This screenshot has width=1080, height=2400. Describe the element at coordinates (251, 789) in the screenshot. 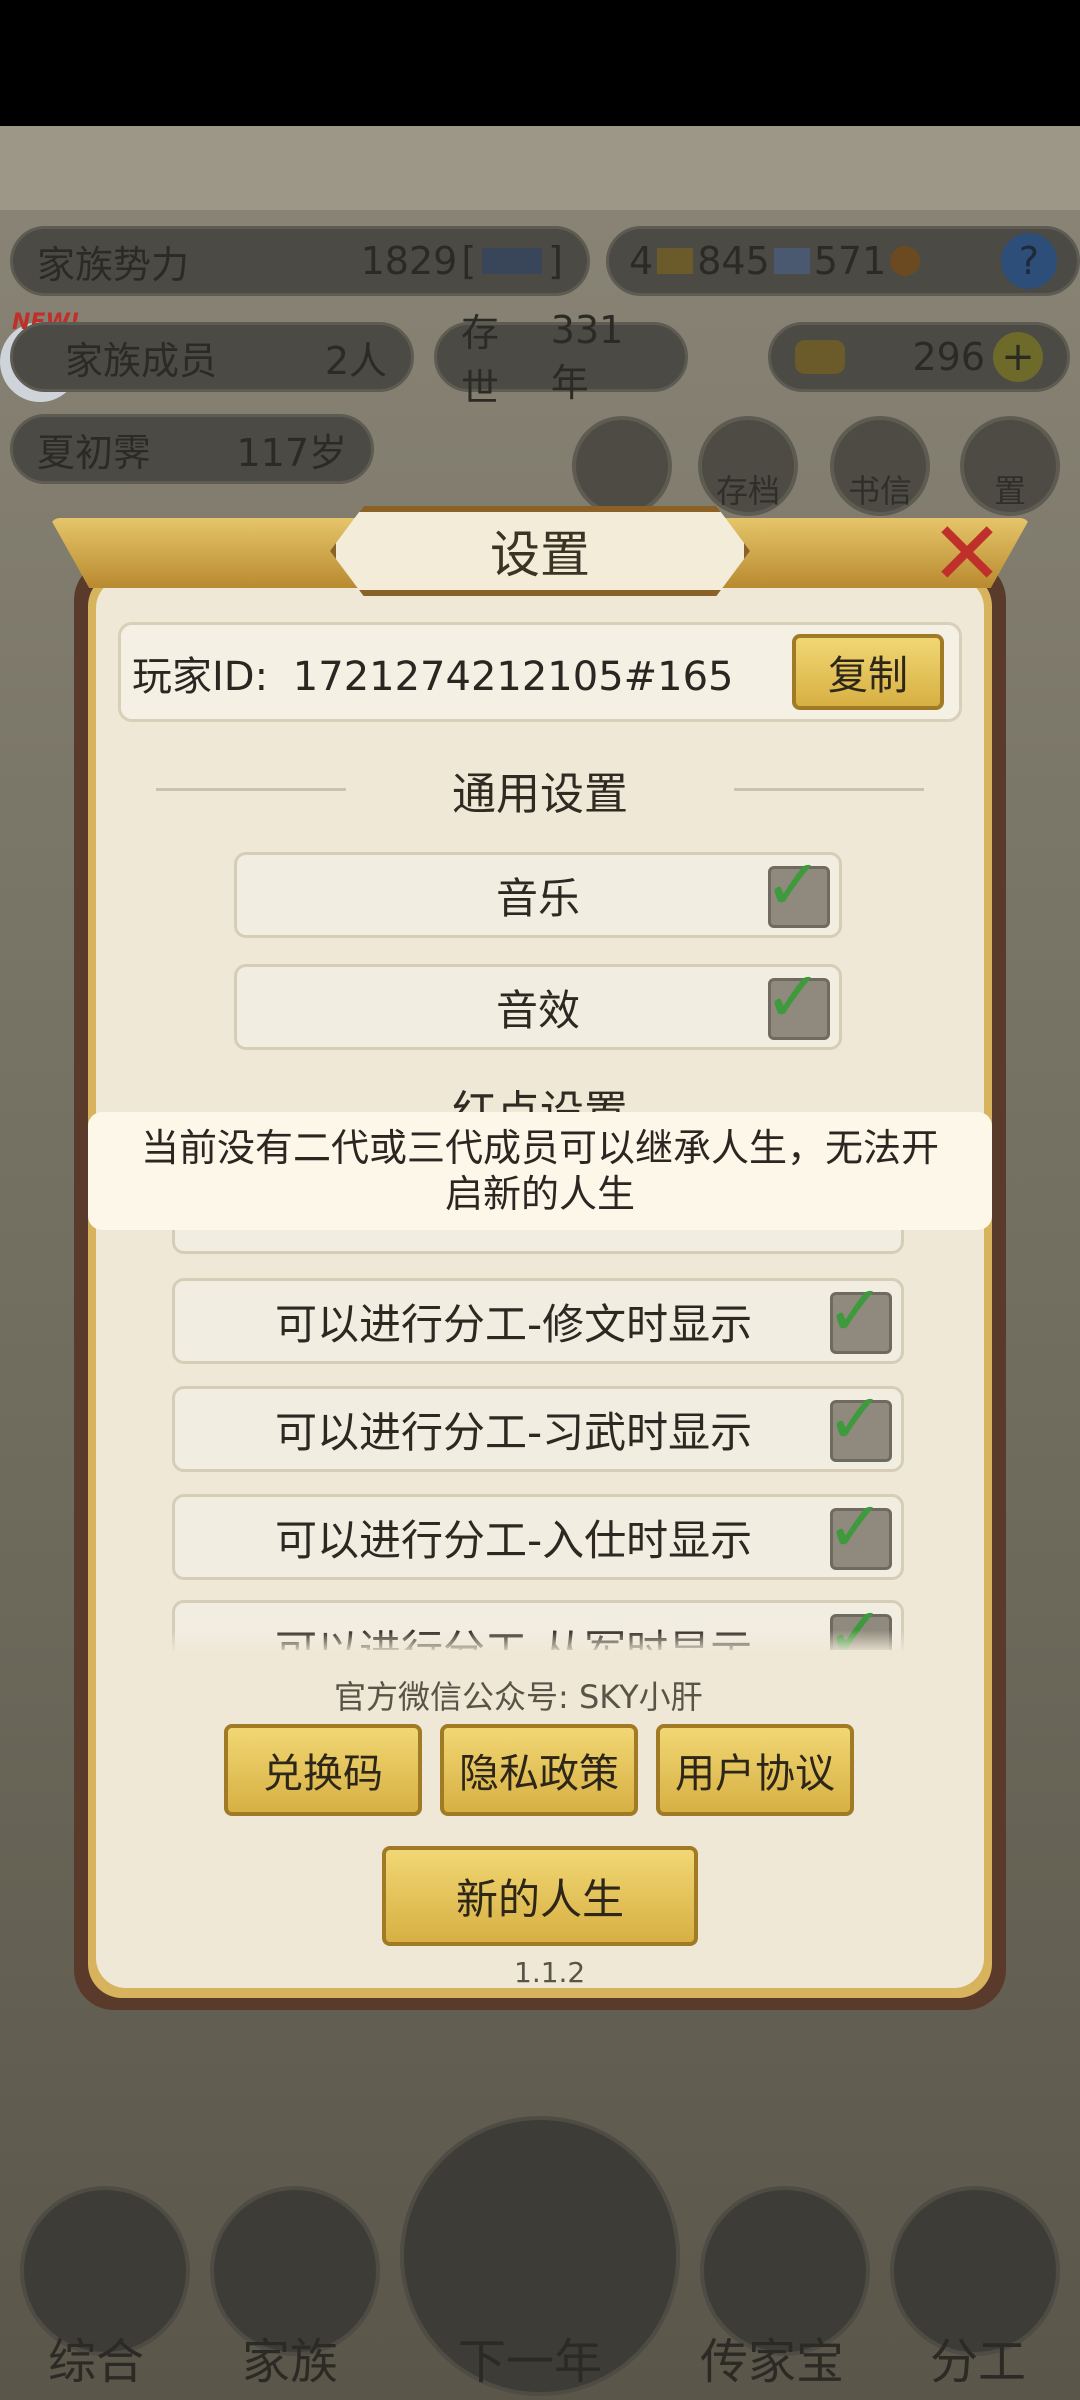

I see `section-divider-left` at that location.